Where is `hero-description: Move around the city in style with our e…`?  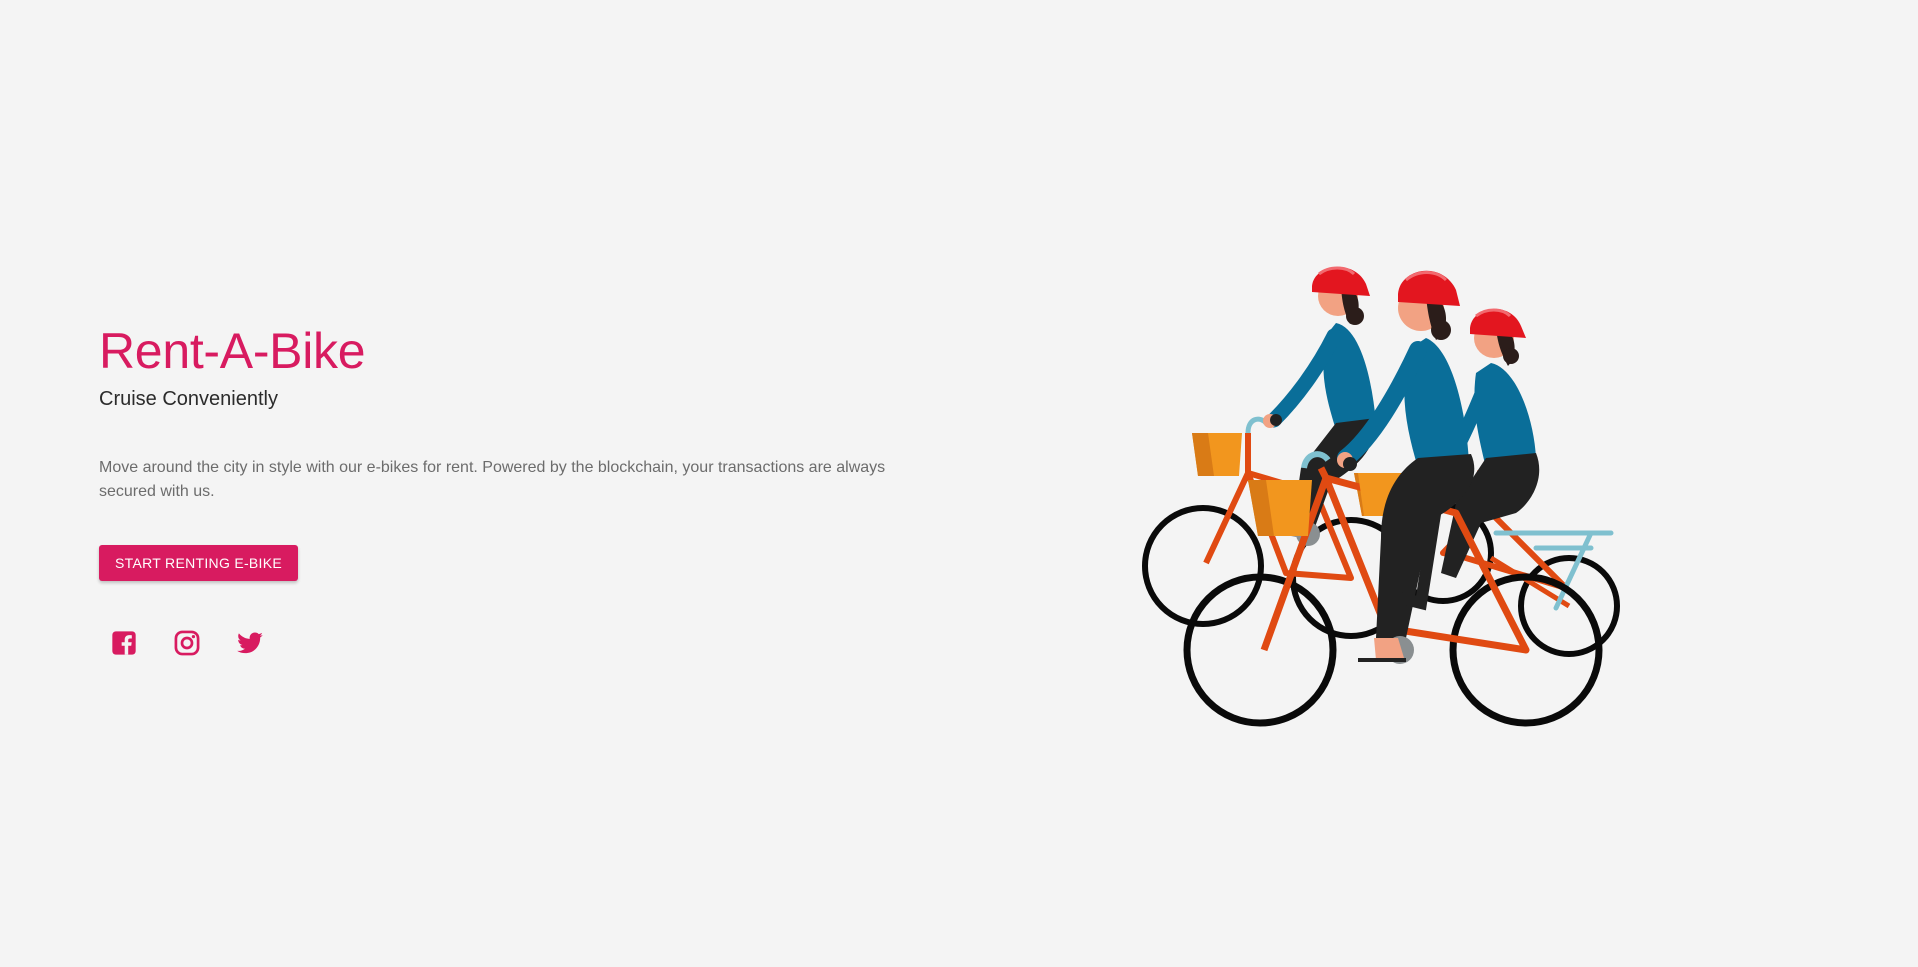
hero-description: Move around the city in style with our e… is located at coordinates (492, 479).